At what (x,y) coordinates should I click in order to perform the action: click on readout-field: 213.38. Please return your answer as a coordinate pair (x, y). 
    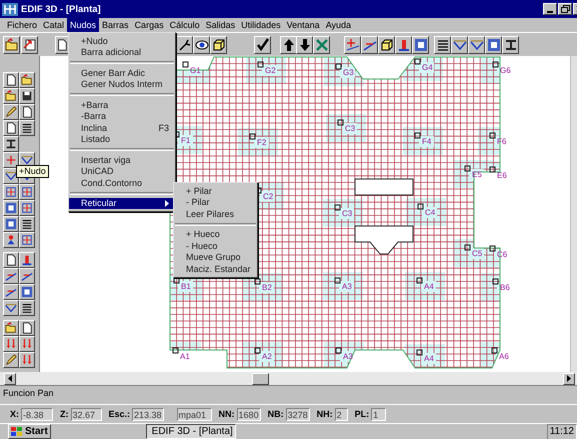
    Looking at the image, I should click on (148, 414).